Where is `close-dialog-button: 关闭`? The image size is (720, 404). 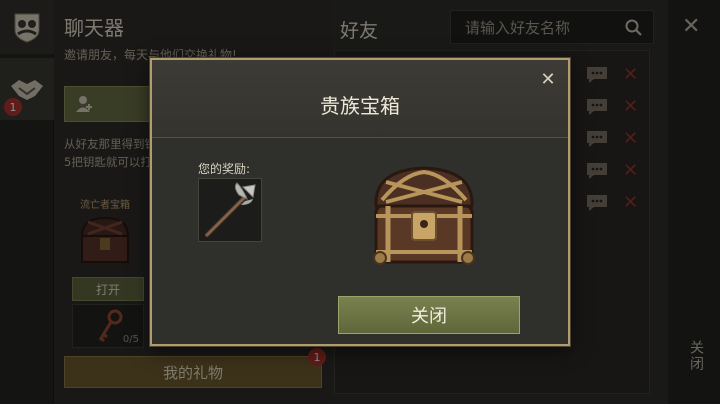
close-dialog-button: 关闭 is located at coordinates (429, 315).